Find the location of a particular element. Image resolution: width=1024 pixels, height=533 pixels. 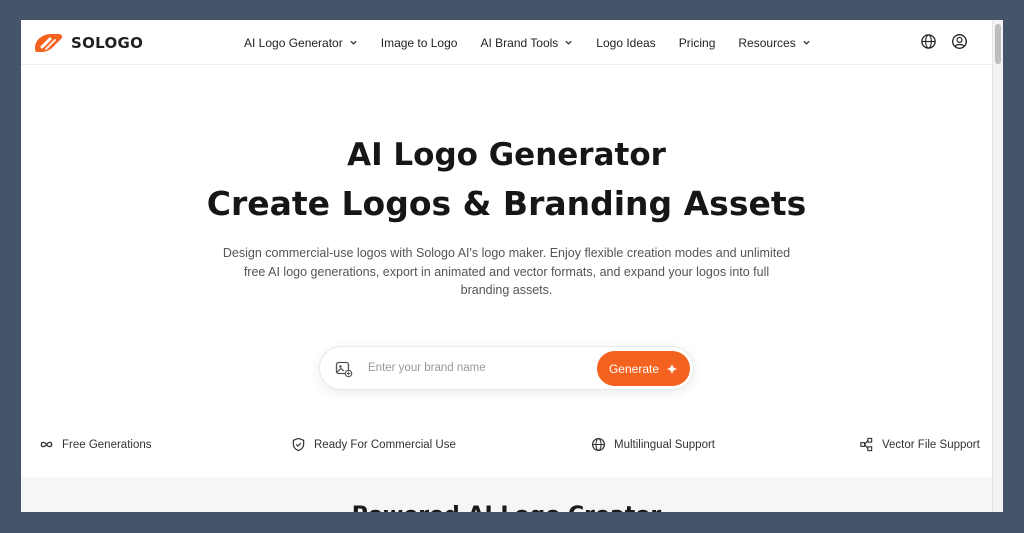

feature-label: Multilingual Support is located at coordinates (665, 444).